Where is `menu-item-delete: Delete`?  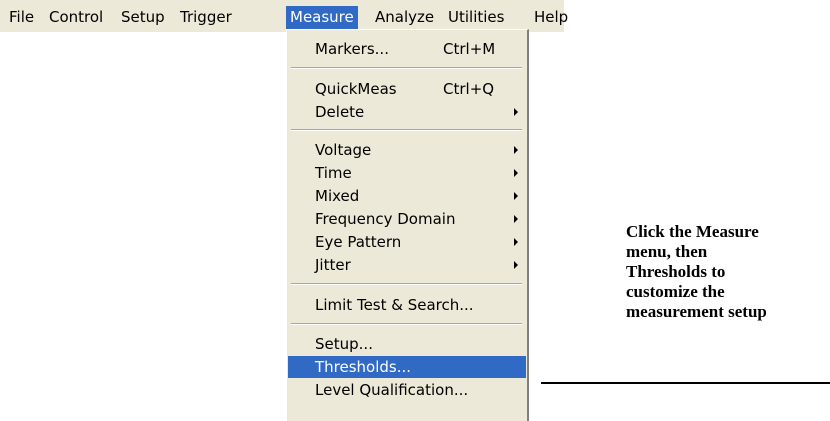 menu-item-delete: Delete is located at coordinates (407, 112).